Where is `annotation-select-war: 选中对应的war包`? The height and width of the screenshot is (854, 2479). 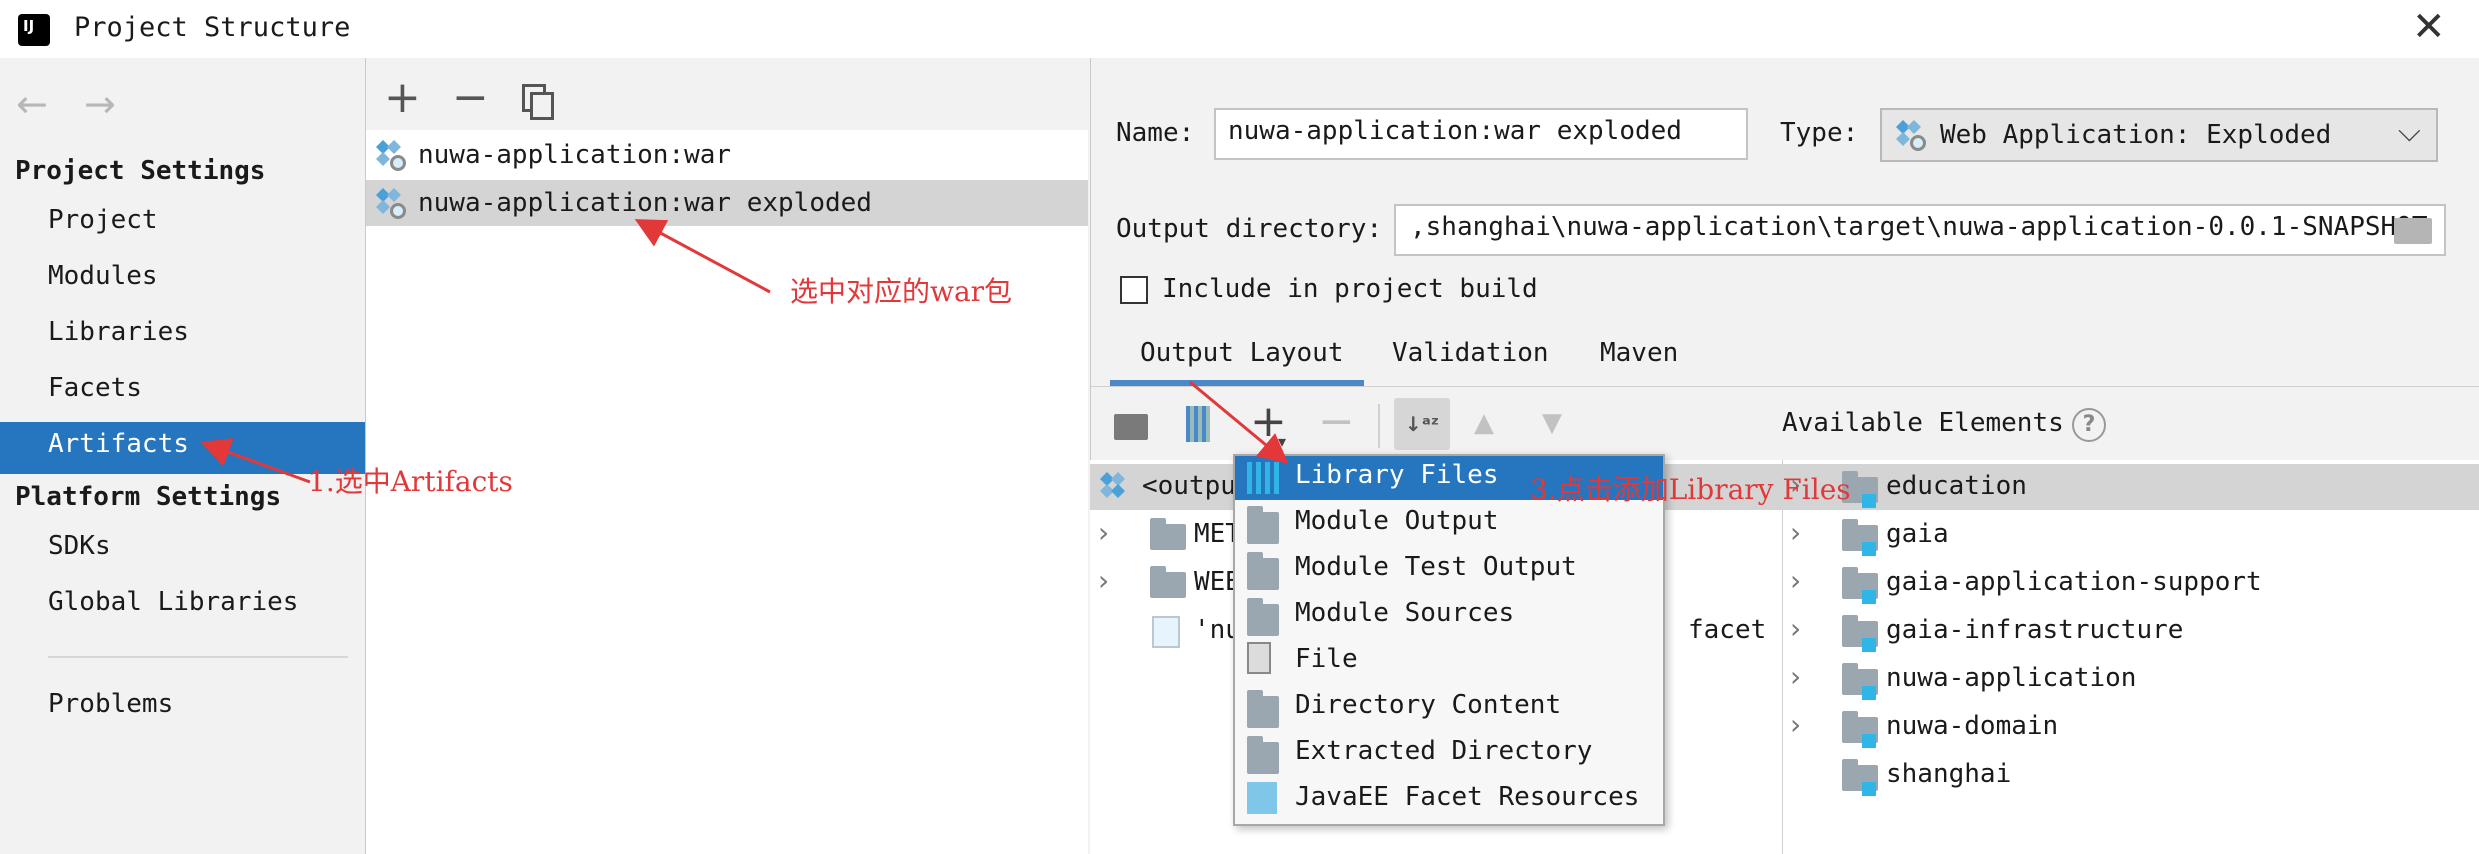
annotation-select-war: 选中对应的war包 is located at coordinates (901, 291).